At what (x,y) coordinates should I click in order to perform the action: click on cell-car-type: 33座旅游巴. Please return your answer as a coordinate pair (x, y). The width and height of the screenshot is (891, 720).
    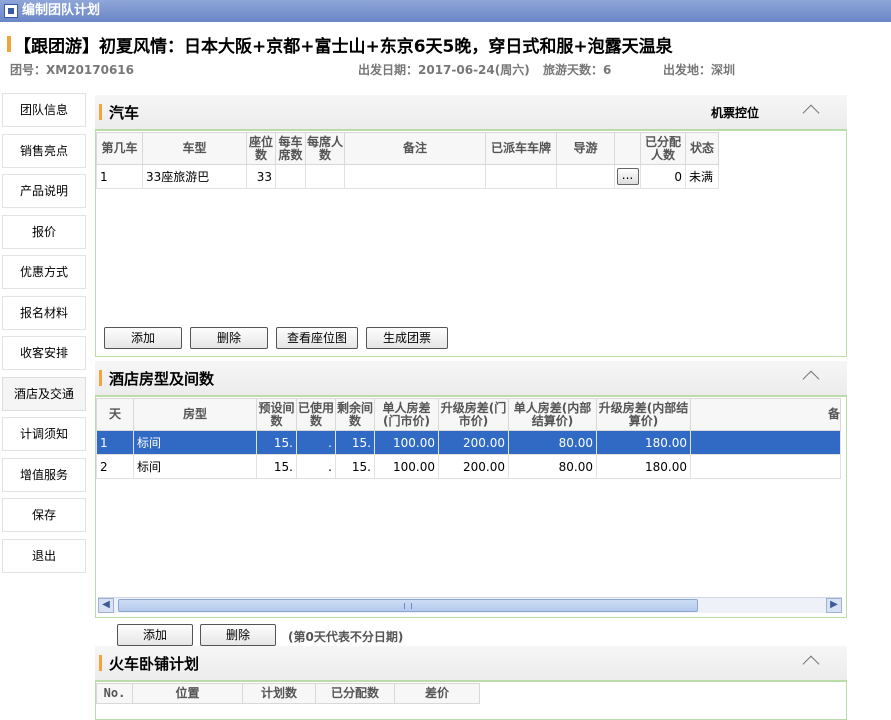
    Looking at the image, I should click on (194, 176).